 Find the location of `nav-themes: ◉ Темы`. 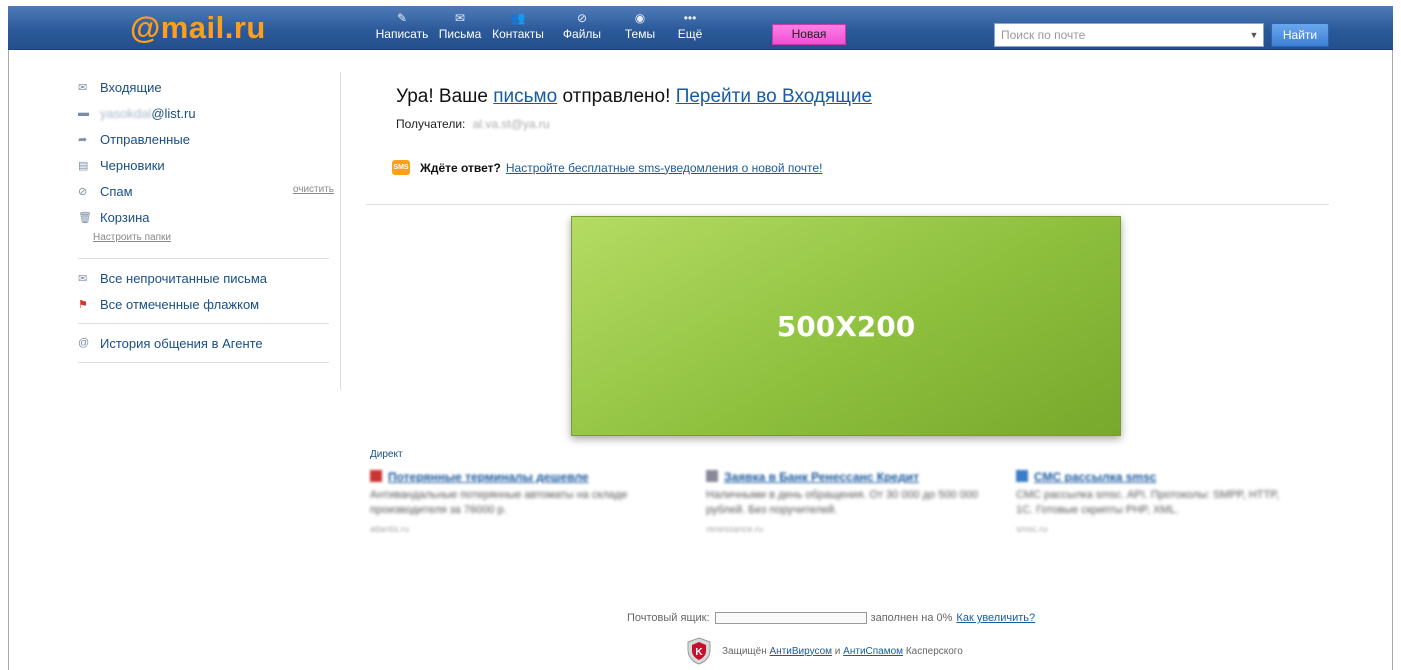

nav-themes: ◉ Темы is located at coordinates (640, 25).